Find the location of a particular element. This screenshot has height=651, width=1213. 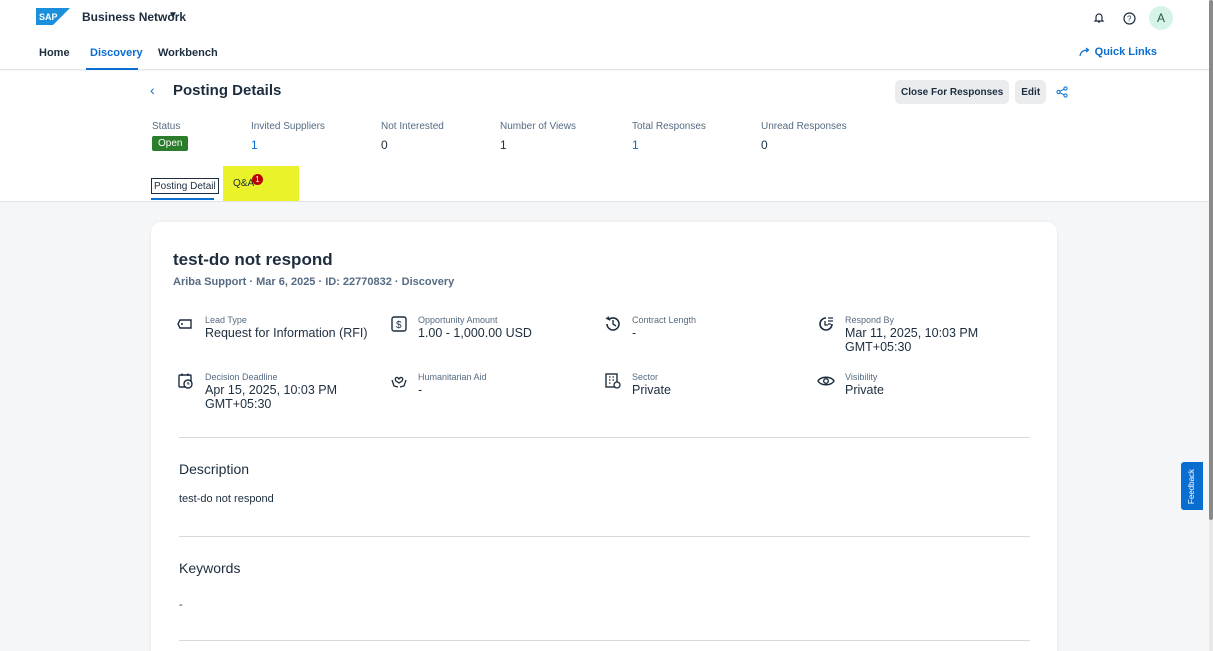

back-chevron-icon: ‹ is located at coordinates (152, 90).